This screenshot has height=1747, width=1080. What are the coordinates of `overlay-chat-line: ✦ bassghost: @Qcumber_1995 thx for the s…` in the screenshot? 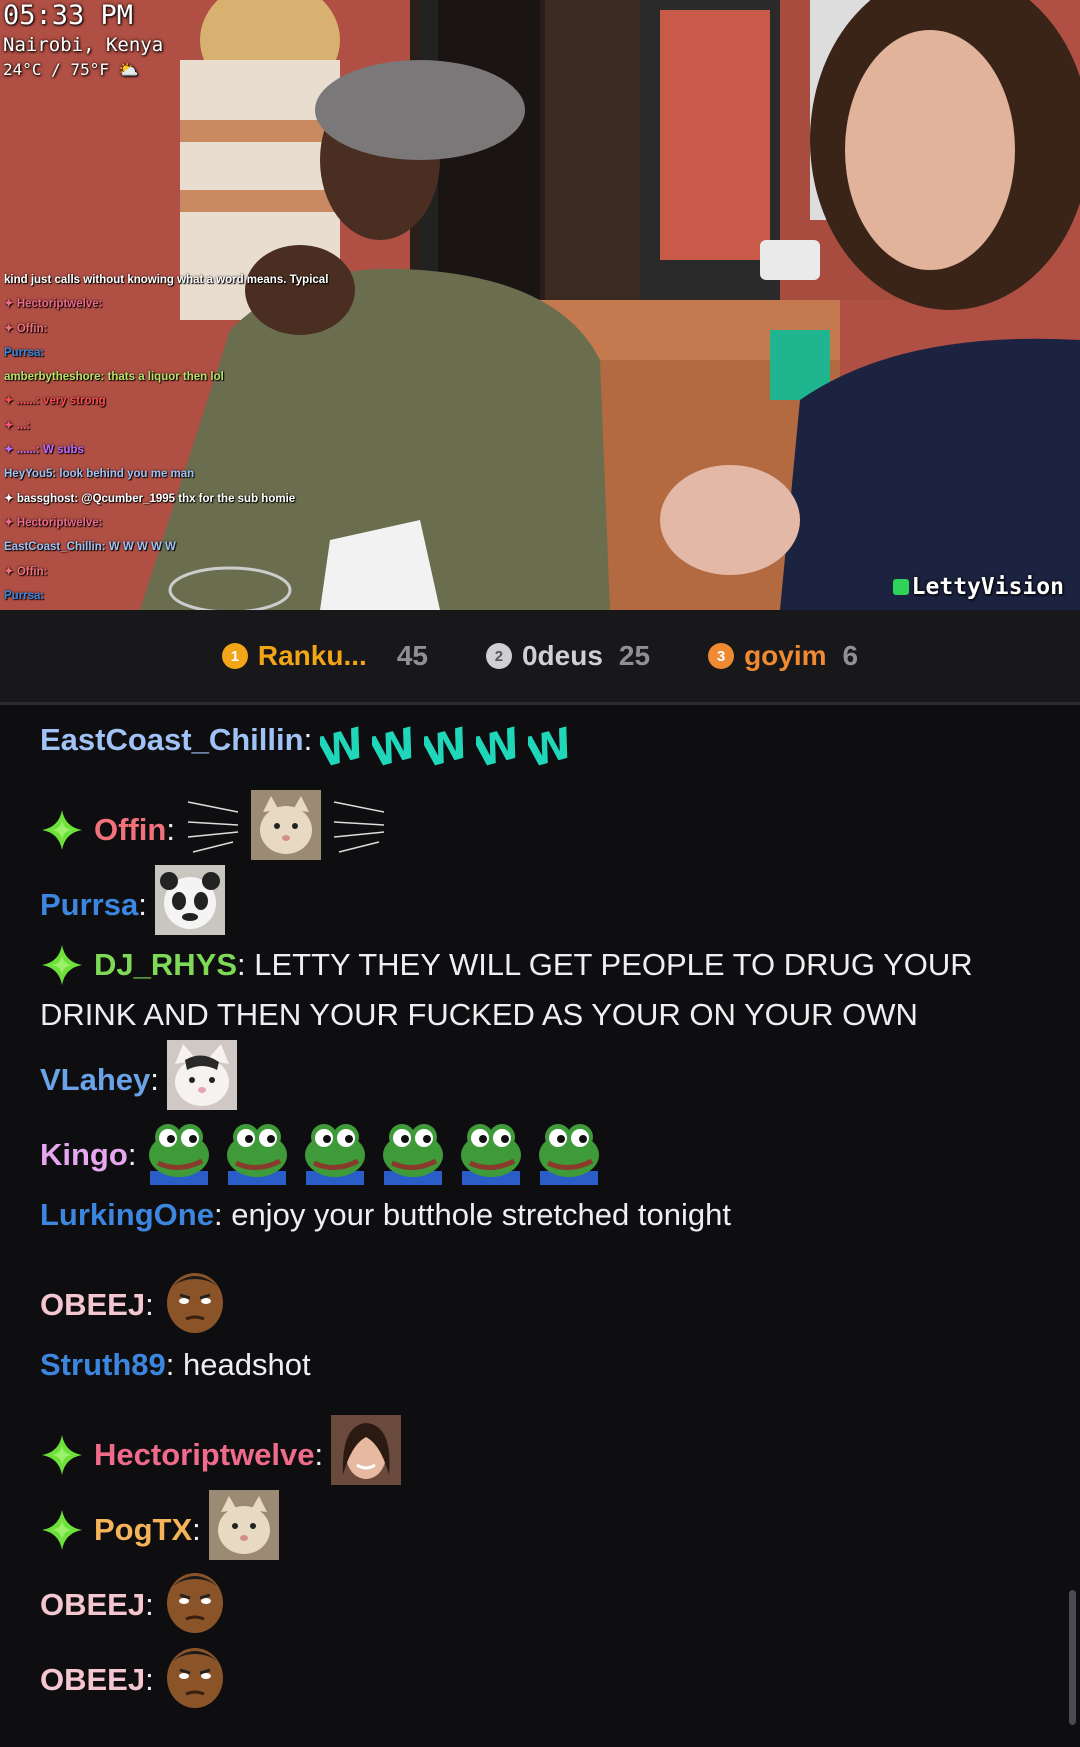 It's located at (150, 498).